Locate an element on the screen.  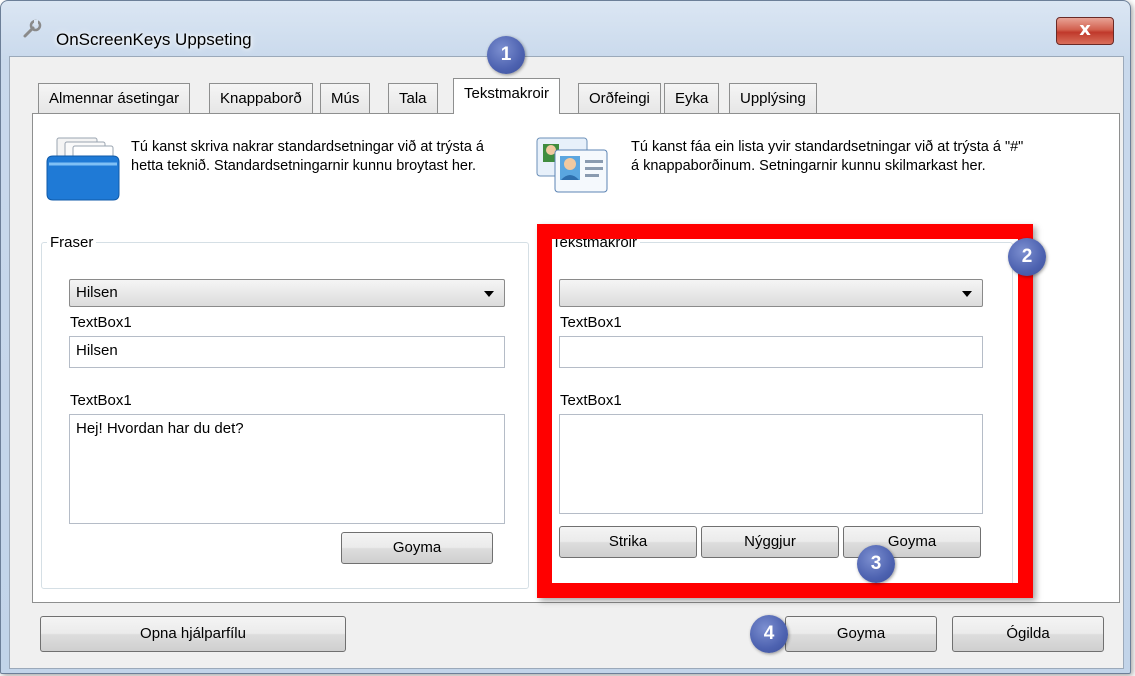
save-button: Goyma is located at coordinates (861, 634).